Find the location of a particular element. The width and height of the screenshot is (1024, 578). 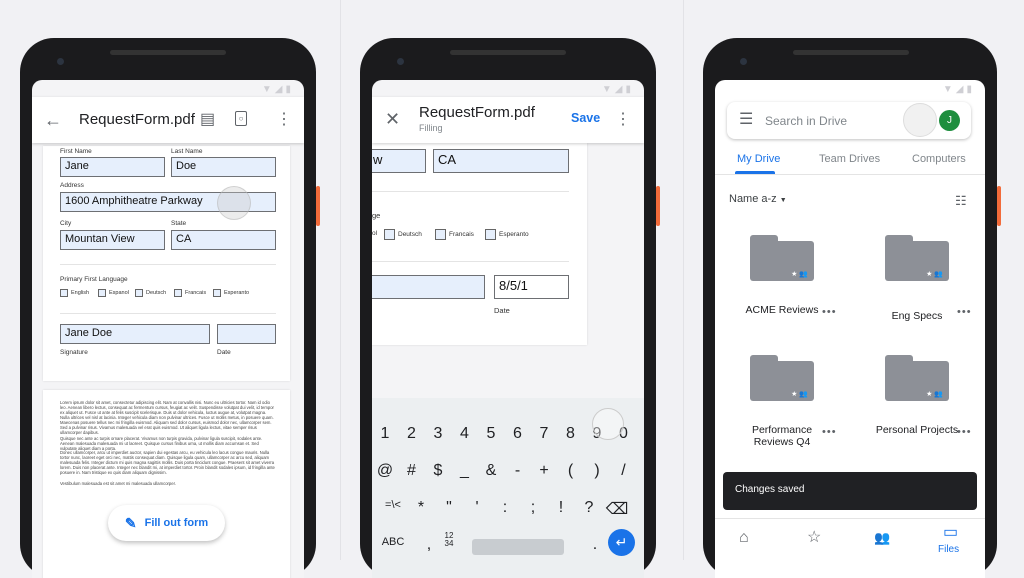

key: $ is located at coordinates (438, 471).